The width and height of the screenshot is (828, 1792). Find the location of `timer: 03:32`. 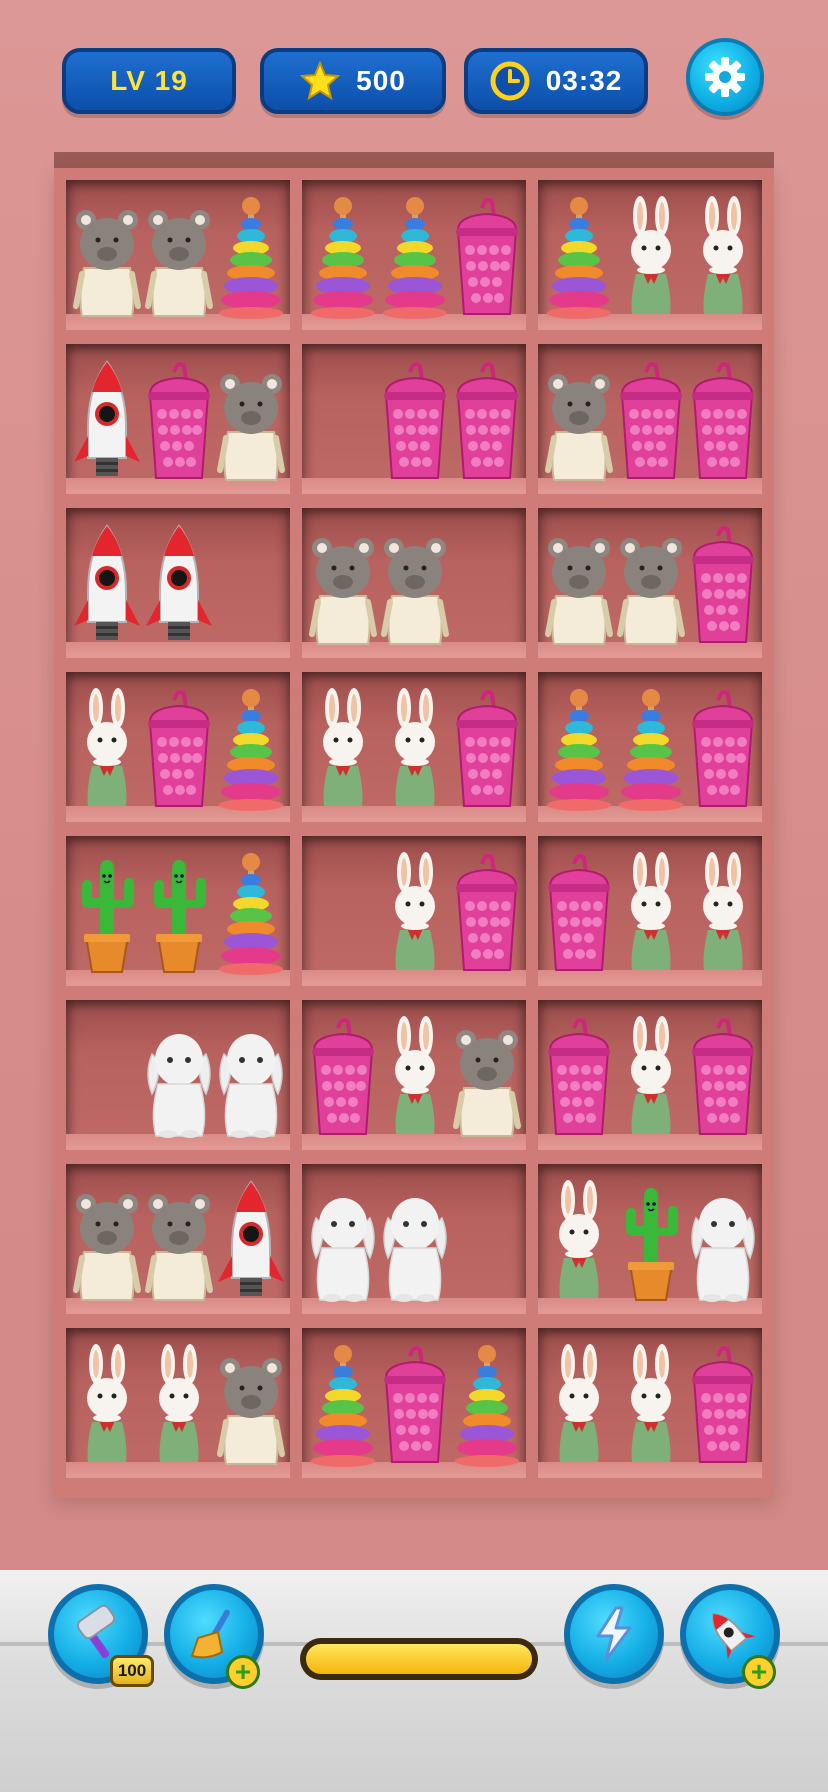

timer: 03:32 is located at coordinates (556, 81).